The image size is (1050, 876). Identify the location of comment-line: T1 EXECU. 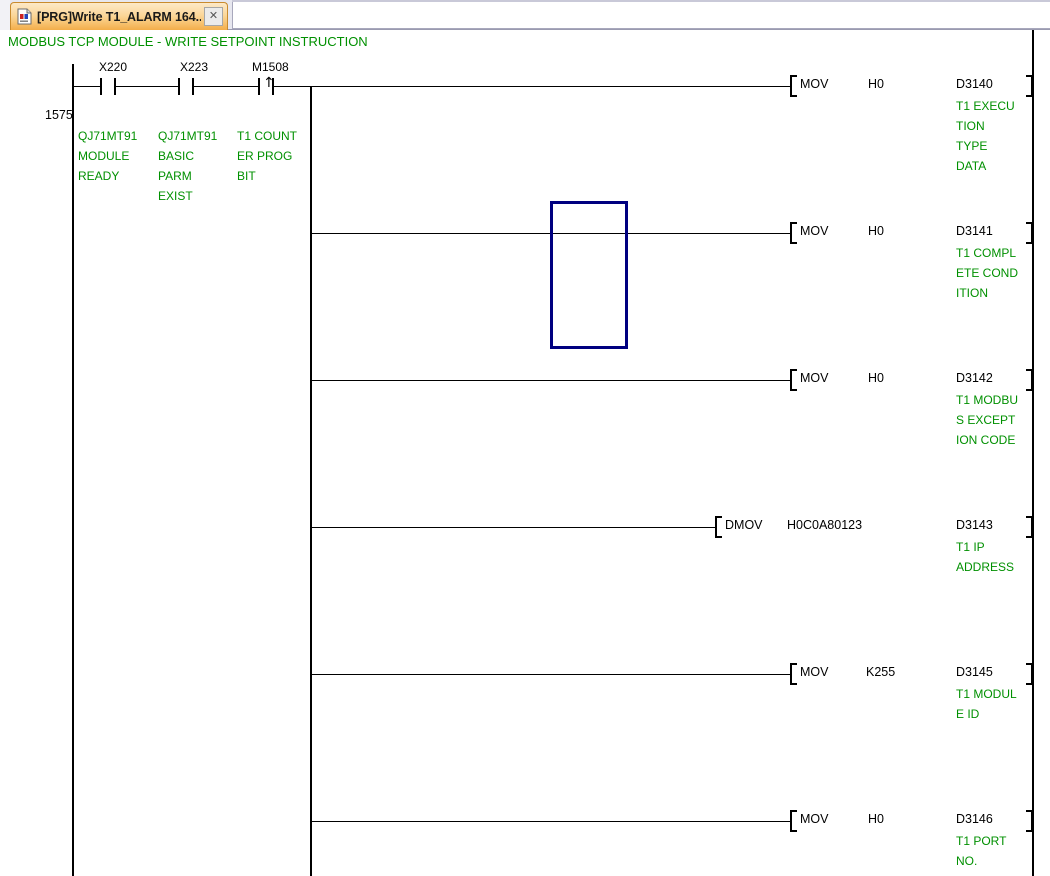
(985, 106).